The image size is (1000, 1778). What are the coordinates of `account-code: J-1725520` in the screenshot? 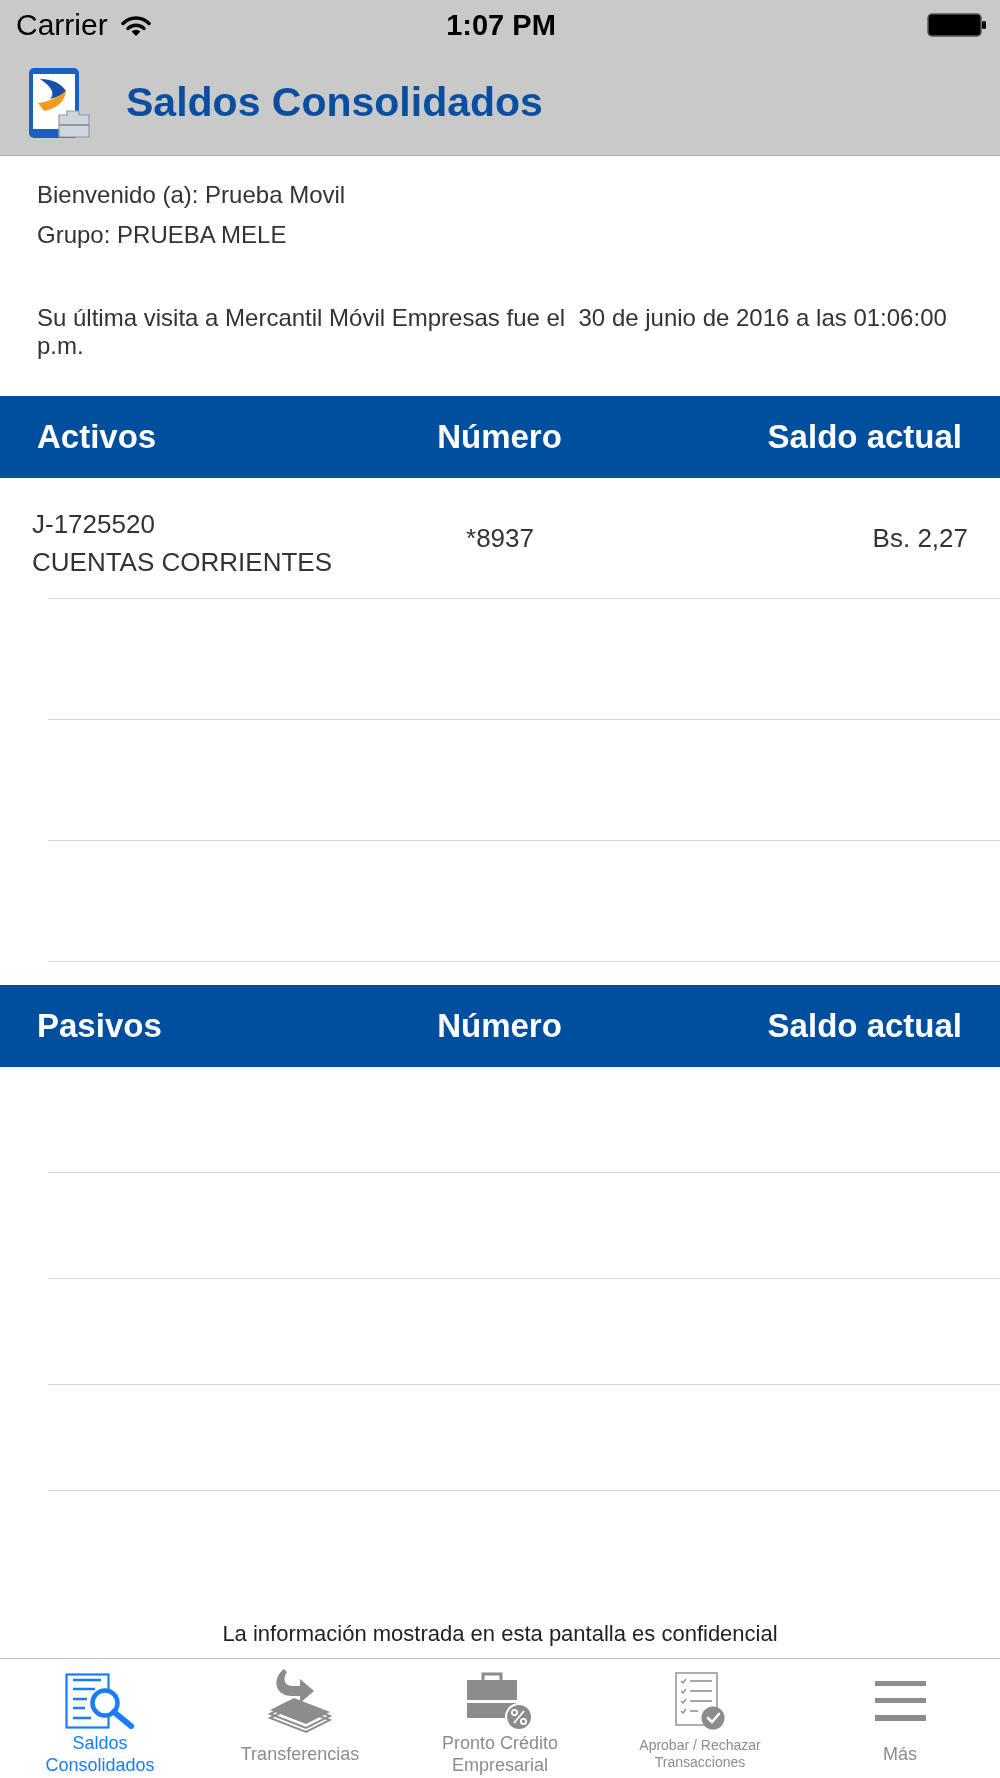 It's located at (94, 524).